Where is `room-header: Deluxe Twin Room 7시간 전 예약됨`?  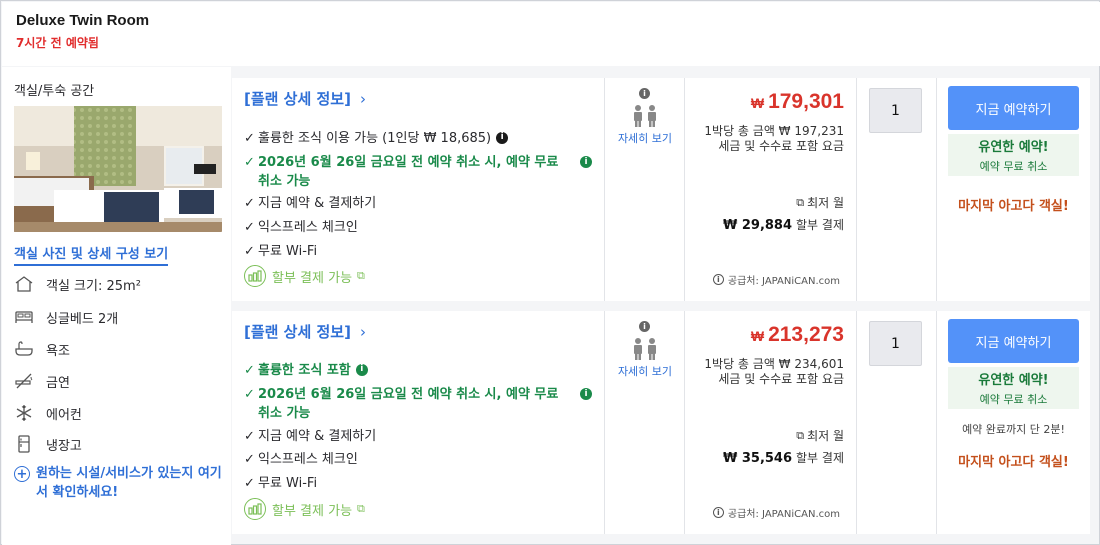
room-header: Deluxe Twin Room 7시간 전 예약됨 is located at coordinates (551, 34).